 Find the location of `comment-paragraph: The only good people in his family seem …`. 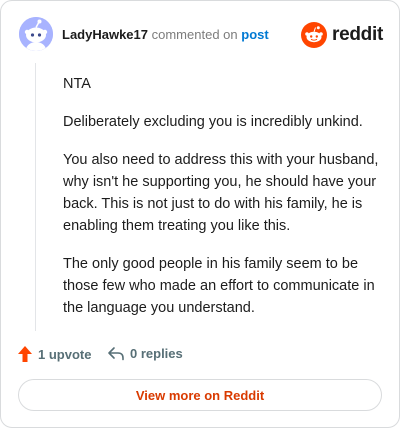

comment-paragraph: The only good people in his family seem … is located at coordinates (219, 286).